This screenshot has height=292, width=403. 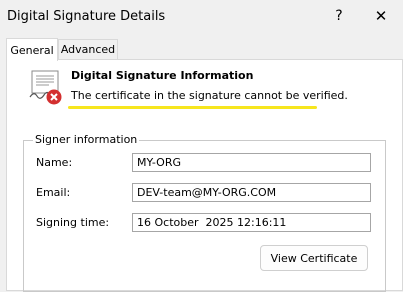 I want to click on view-certificate-label: View Certificate, so click(x=314, y=258).